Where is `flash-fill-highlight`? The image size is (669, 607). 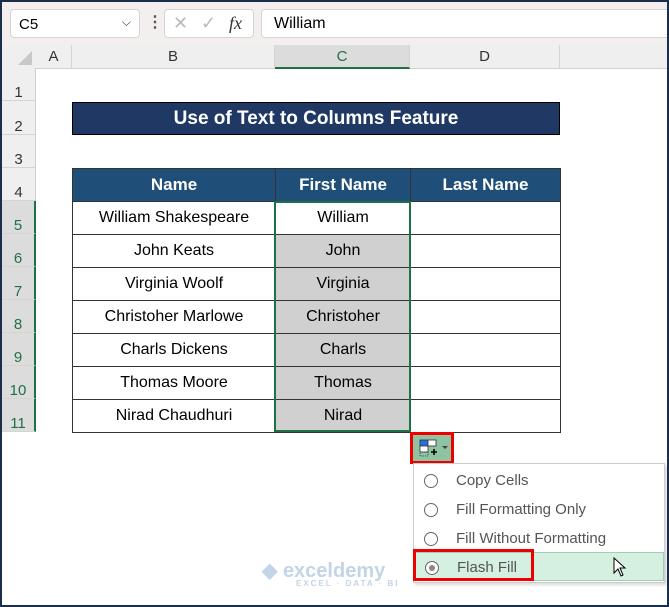
flash-fill-highlight is located at coordinates (473, 565).